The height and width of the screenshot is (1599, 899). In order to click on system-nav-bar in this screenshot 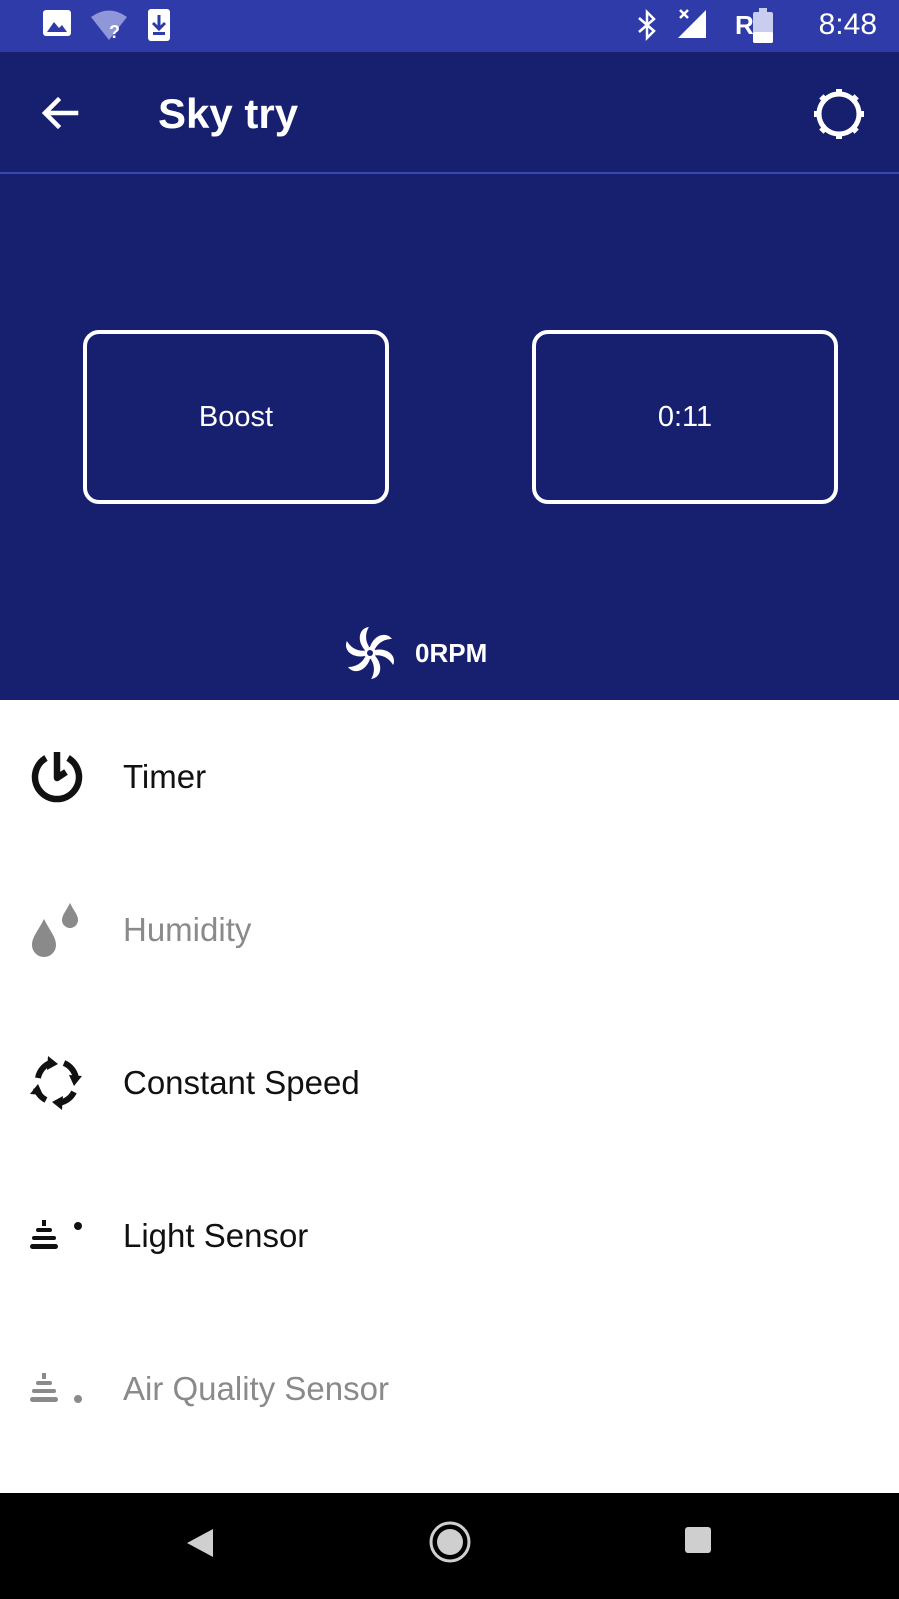, I will do `click(449, 1546)`.